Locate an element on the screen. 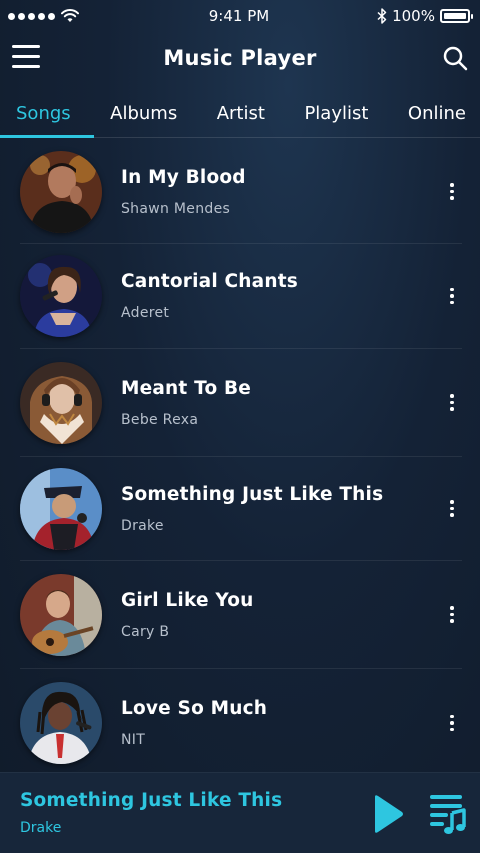  song-info: In My Blood Shawn Mendes is located at coordinates (281, 192).